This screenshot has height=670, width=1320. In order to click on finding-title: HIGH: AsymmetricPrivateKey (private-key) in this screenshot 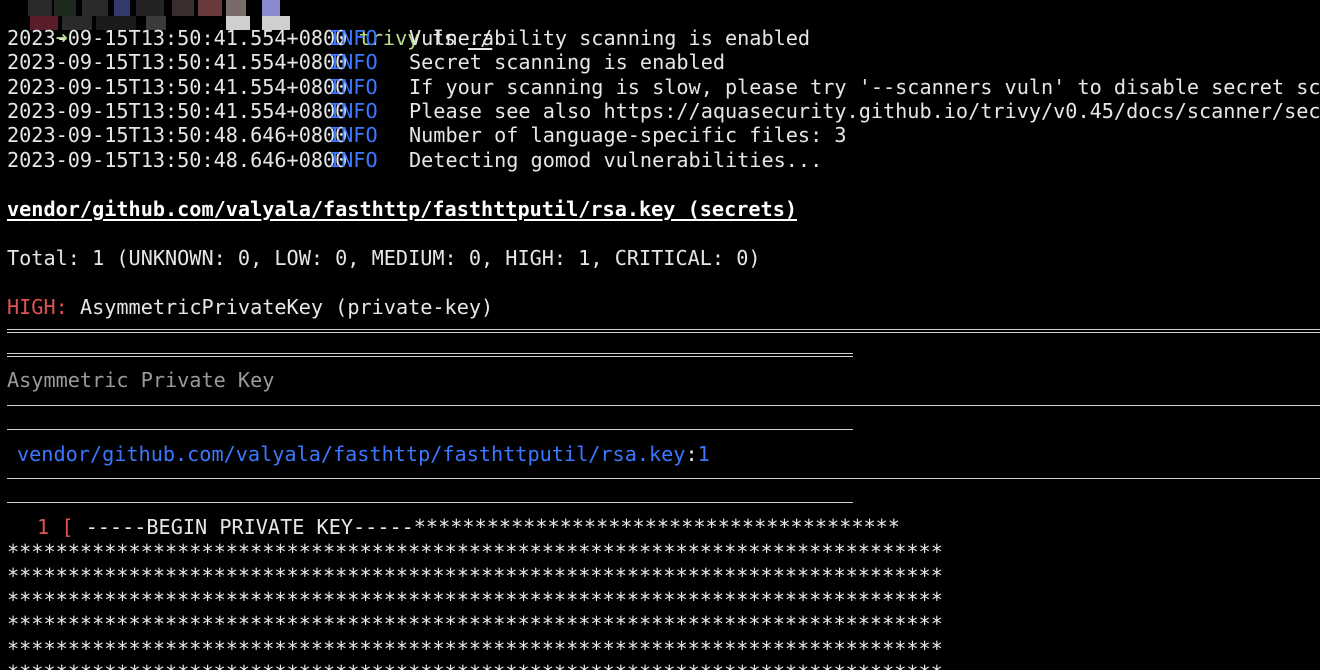, I will do `click(250, 307)`.